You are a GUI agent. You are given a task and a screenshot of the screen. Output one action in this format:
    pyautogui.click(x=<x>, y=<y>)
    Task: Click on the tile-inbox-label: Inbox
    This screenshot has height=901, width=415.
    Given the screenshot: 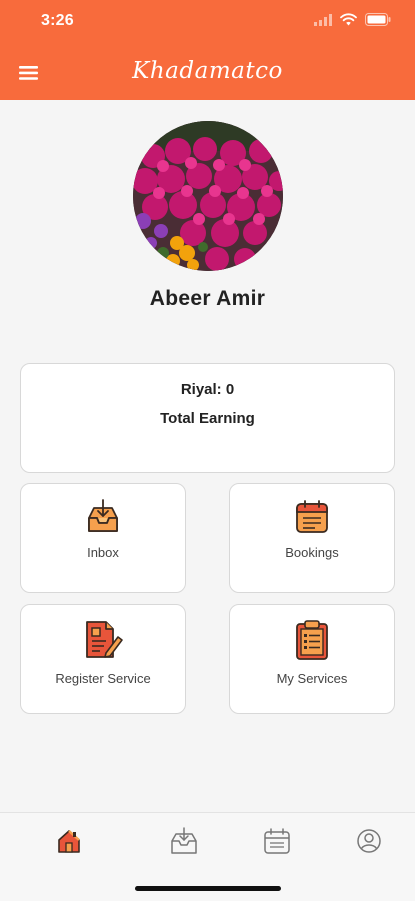 What is the action you would take?
    pyautogui.click(x=103, y=552)
    